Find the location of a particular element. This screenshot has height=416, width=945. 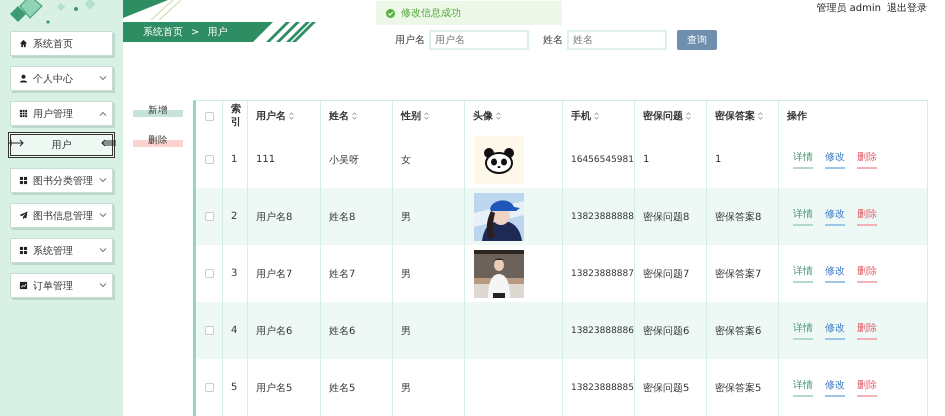

search-field: 用户名 is located at coordinates (479, 40).